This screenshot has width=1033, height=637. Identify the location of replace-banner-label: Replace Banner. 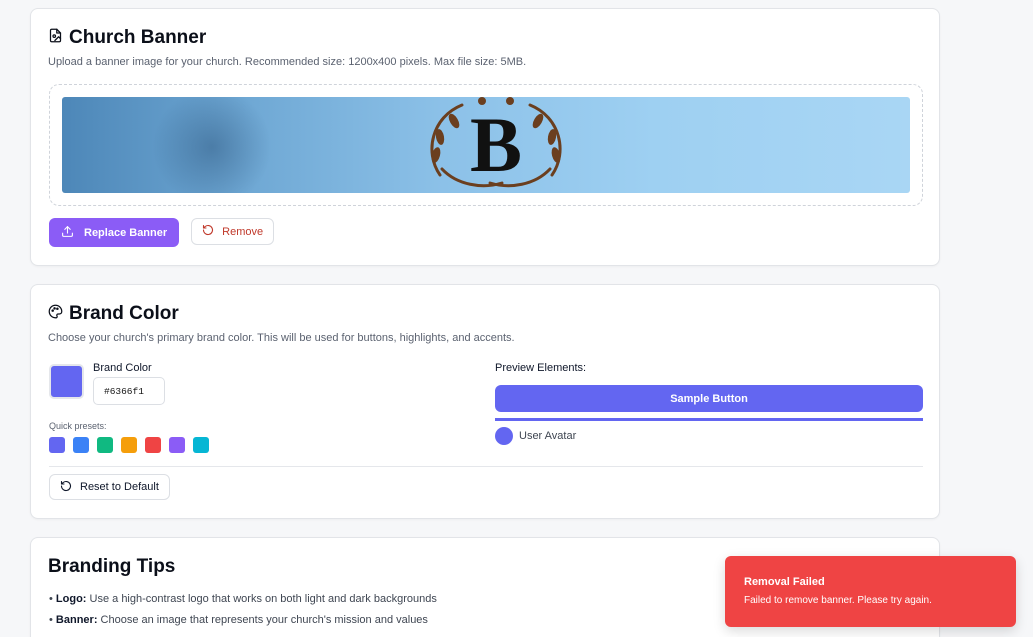
(126, 232).